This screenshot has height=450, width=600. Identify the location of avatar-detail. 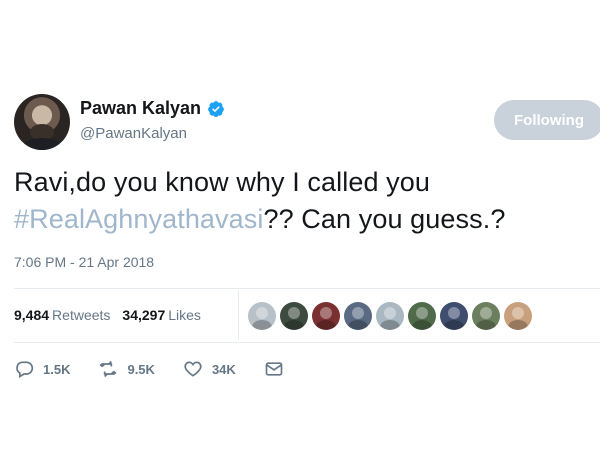
(42, 144).